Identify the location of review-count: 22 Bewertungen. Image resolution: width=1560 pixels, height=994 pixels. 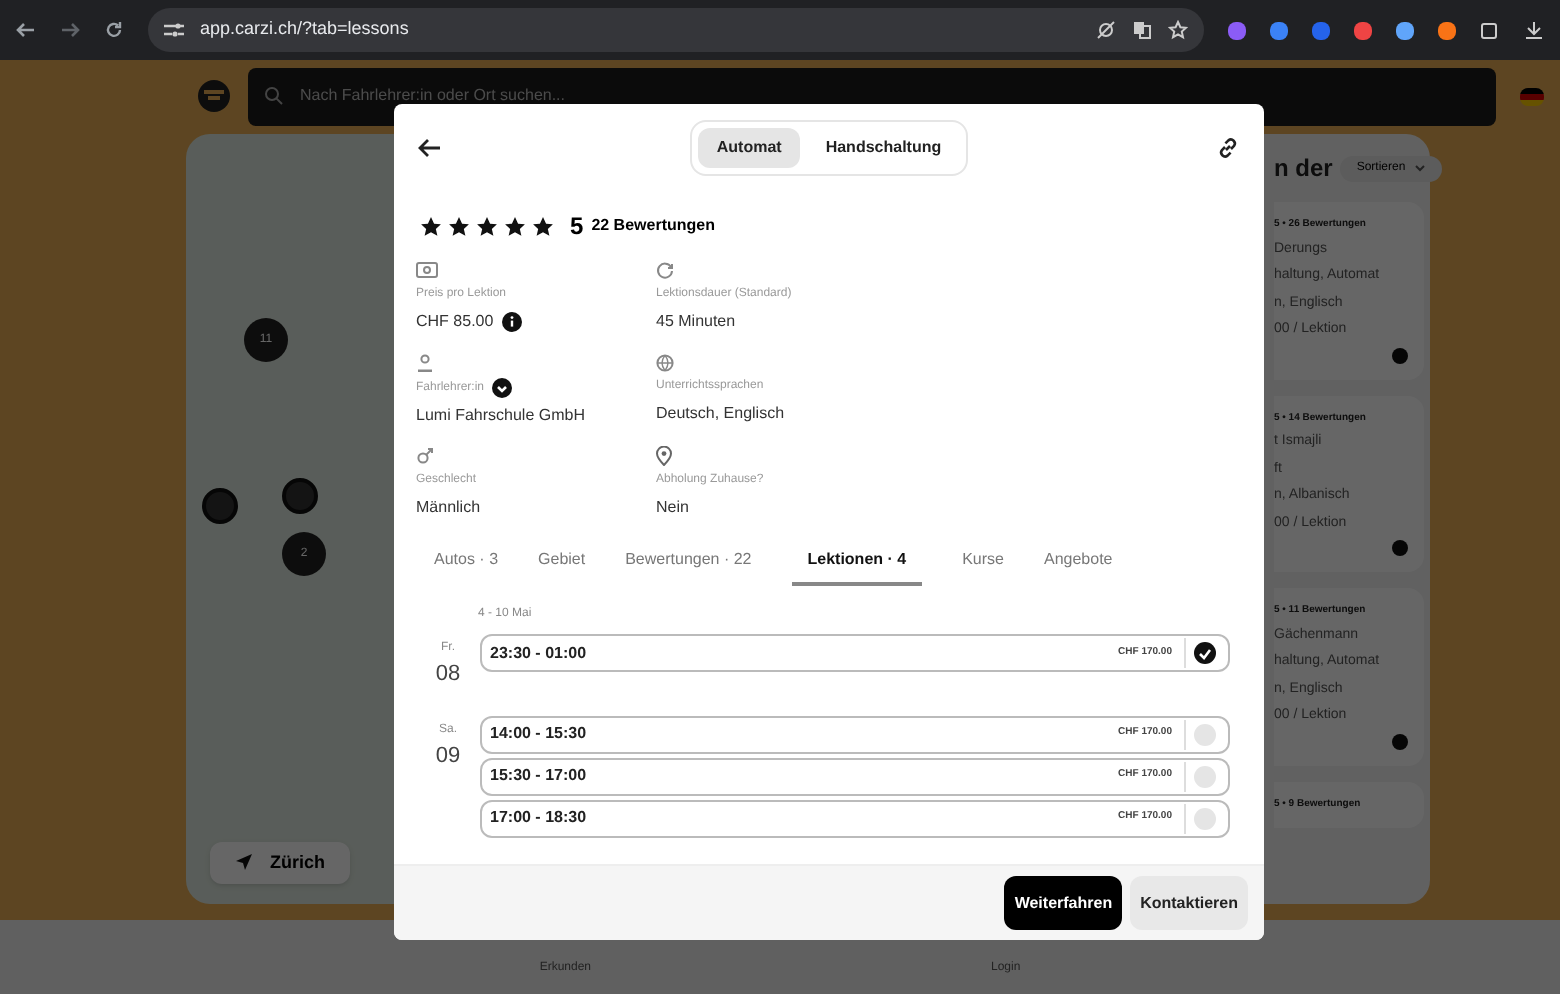
(653, 226).